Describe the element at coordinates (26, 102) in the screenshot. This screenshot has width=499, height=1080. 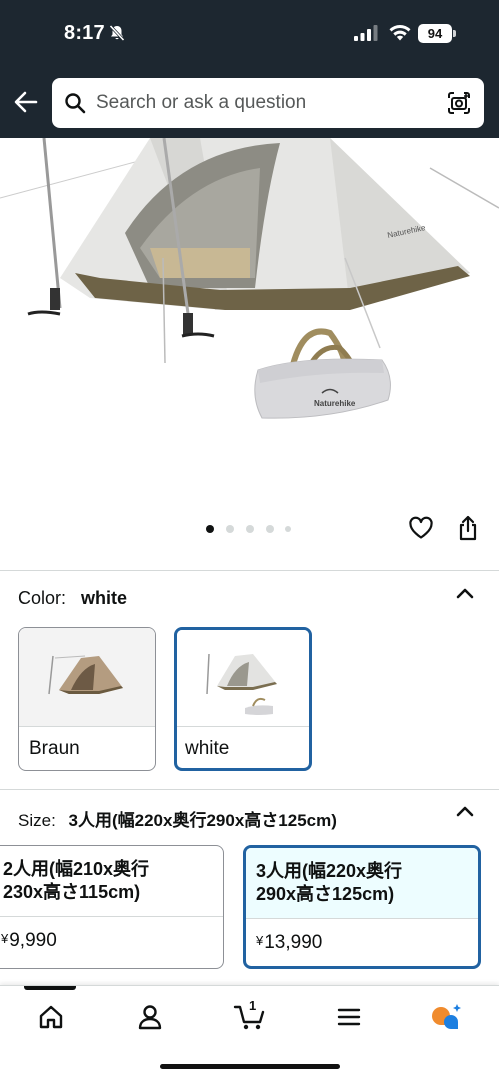
I see `back-arrow-icon` at that location.